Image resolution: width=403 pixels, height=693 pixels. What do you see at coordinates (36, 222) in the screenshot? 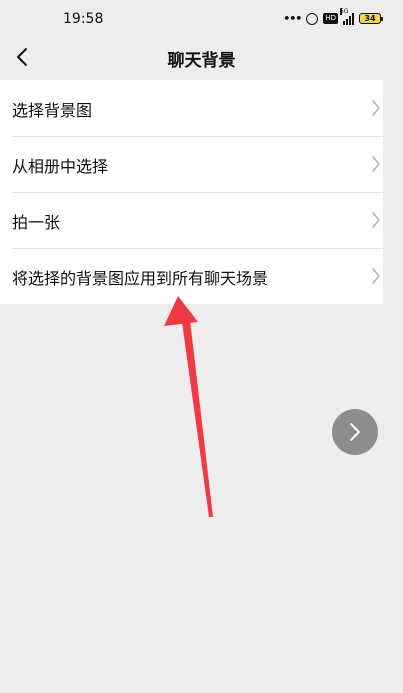
I see `menu-item-label: 拍一张` at bounding box center [36, 222].